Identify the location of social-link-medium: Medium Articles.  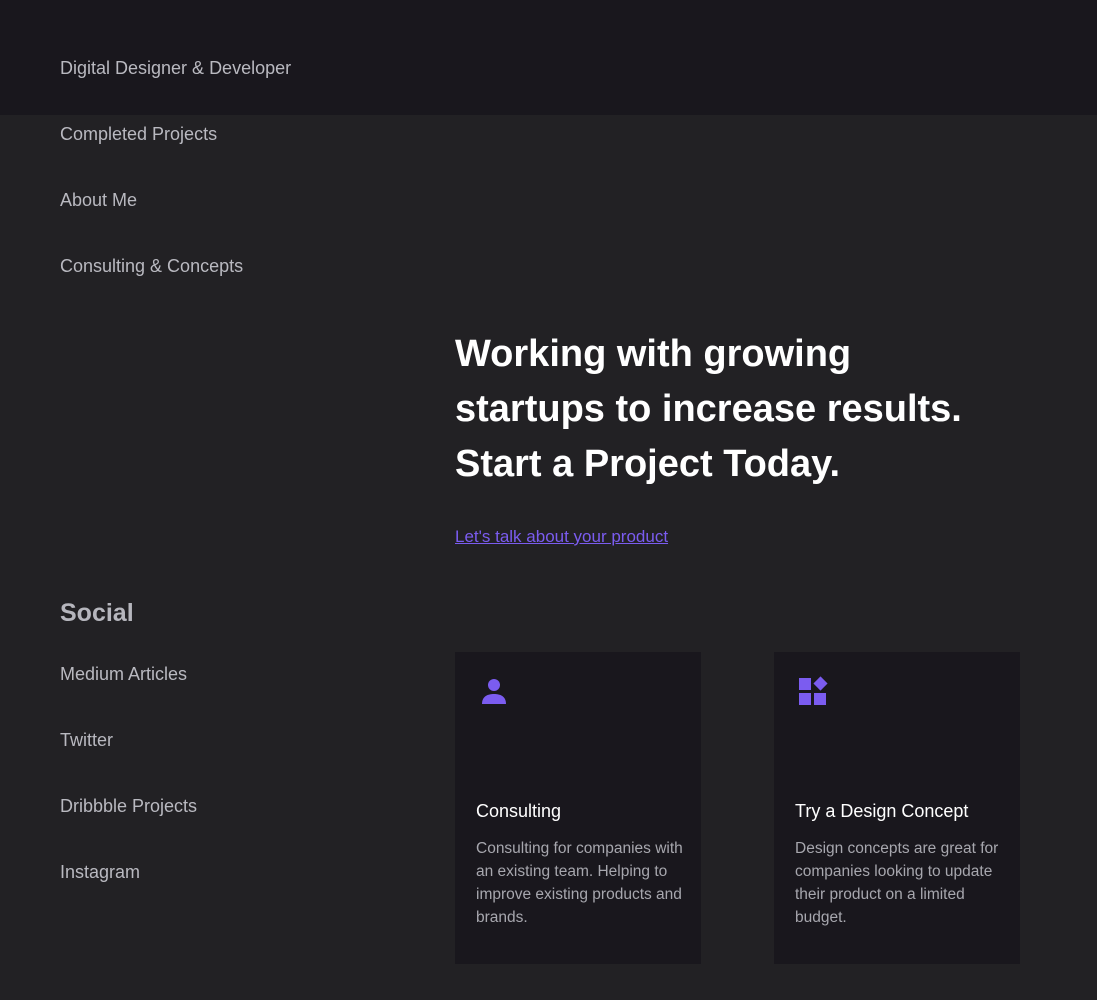
(123, 674).